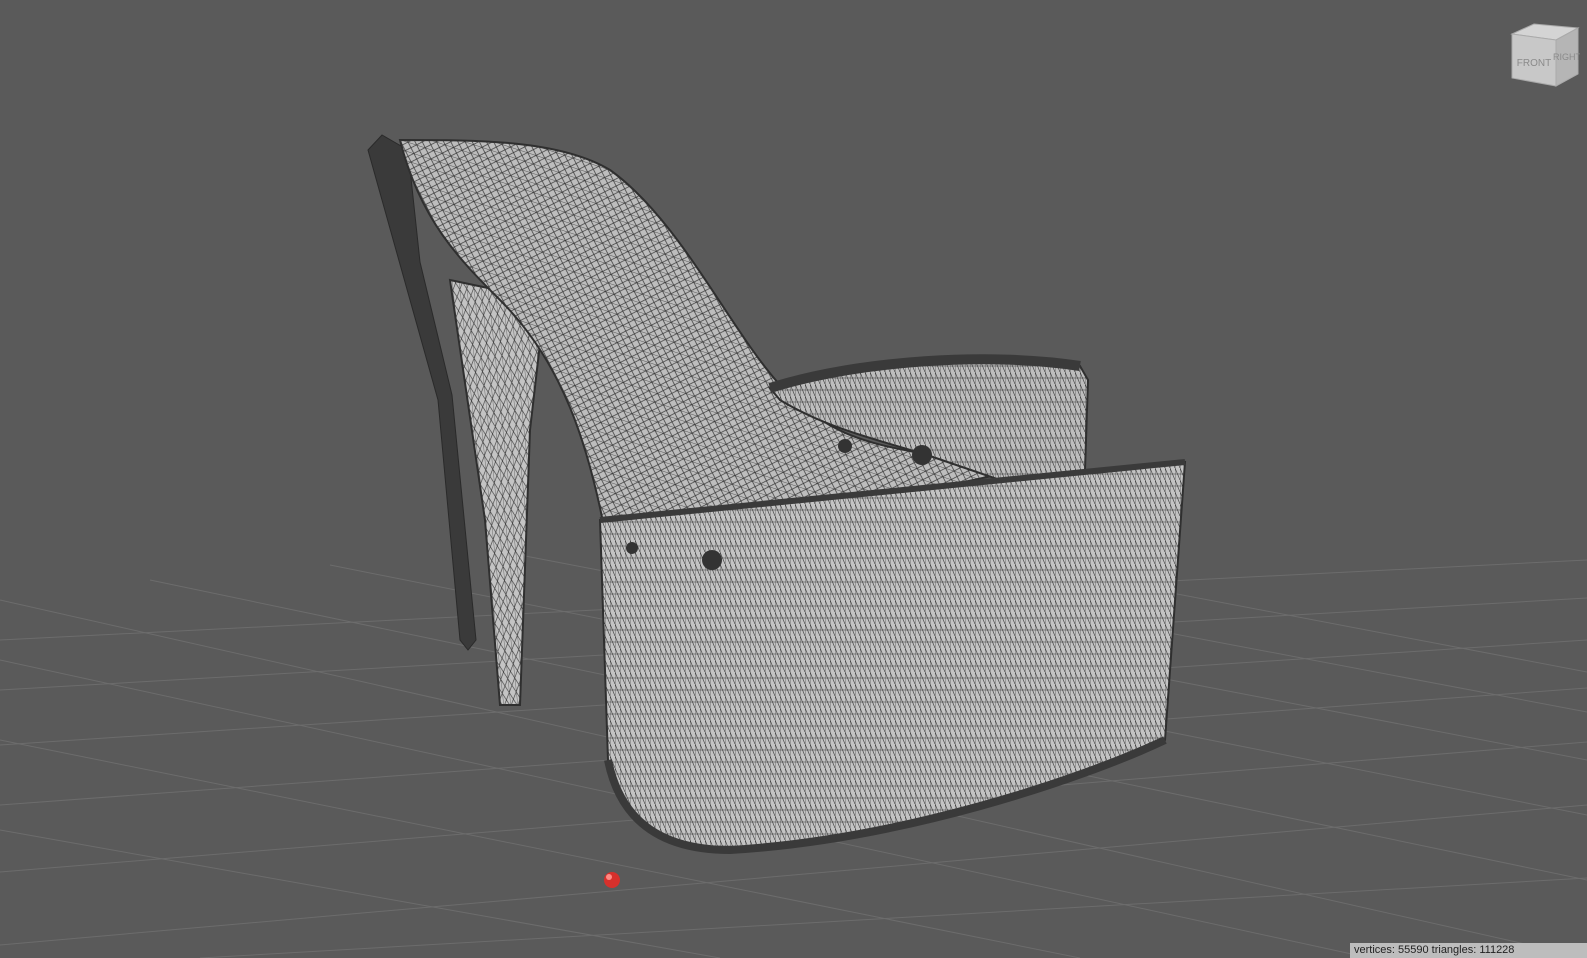 The width and height of the screenshot is (1587, 958). Describe the element at coordinates (1546, 55) in the screenshot. I see `view-cube-icon: FRONT RIGHT` at that location.